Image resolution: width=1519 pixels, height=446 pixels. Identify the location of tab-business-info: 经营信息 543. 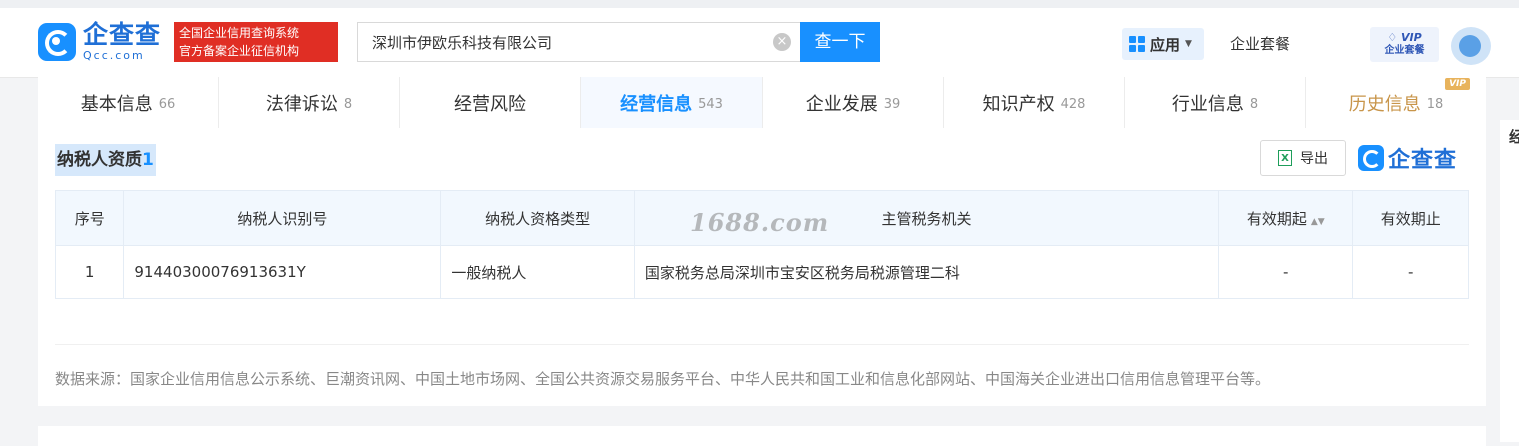
(672, 102).